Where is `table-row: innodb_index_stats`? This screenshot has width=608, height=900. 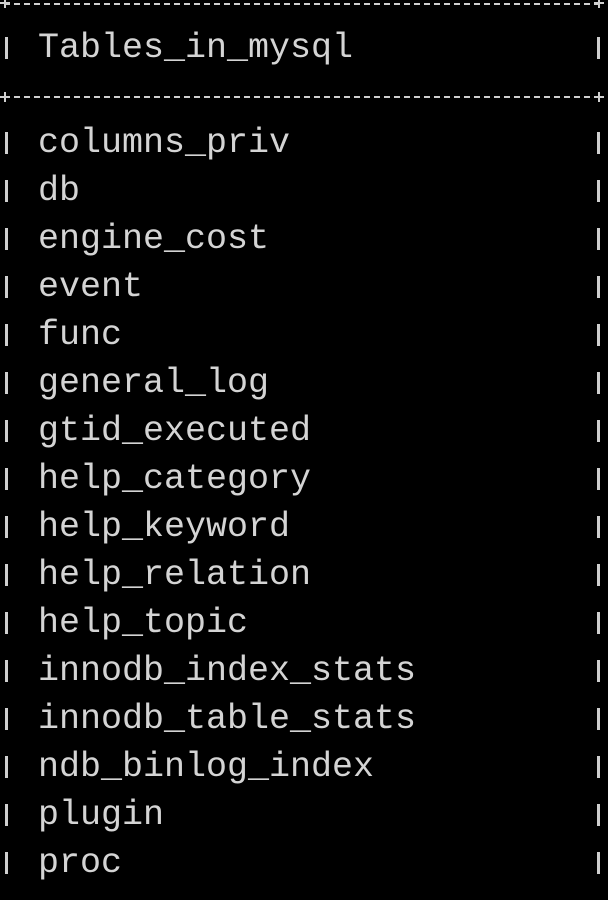 table-row: innodb_index_stats is located at coordinates (304, 671).